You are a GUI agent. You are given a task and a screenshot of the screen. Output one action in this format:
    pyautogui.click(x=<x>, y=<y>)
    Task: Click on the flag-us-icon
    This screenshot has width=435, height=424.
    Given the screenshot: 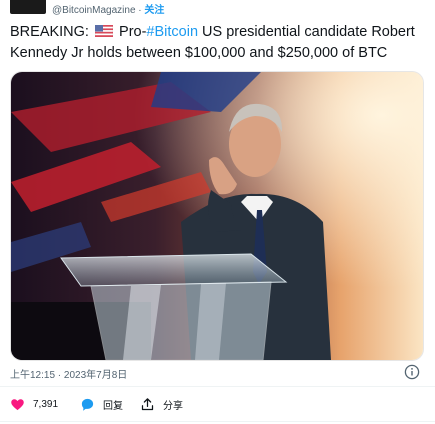 What is the action you would take?
    pyautogui.click(x=104, y=31)
    